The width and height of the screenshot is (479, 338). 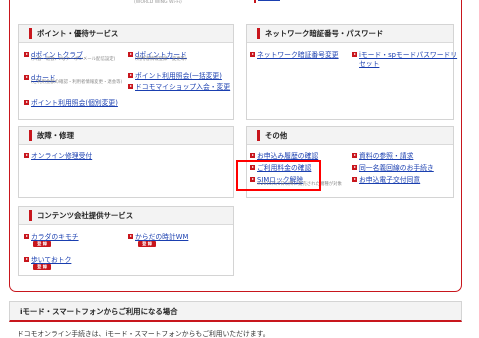 What do you see at coordinates (350, 72) in the screenshot?
I see `network-panel: ネットワーク暗証番号・パスワード` at bounding box center [350, 72].